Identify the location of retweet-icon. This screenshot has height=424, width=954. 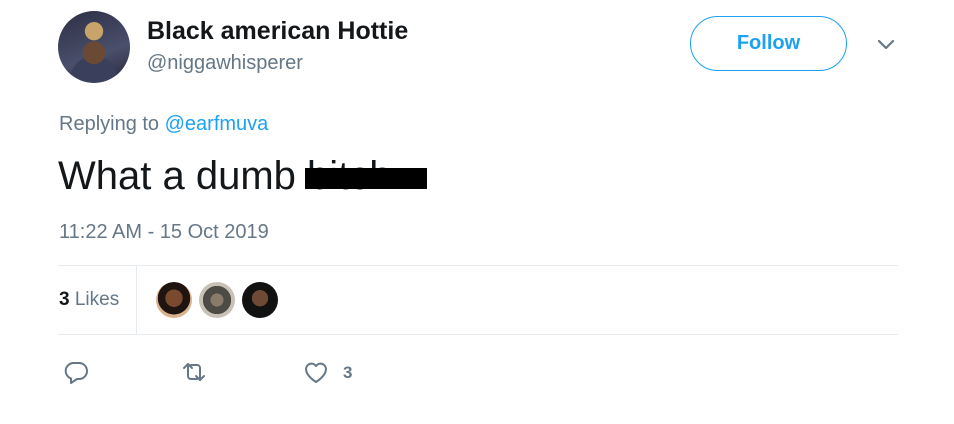
(194, 372).